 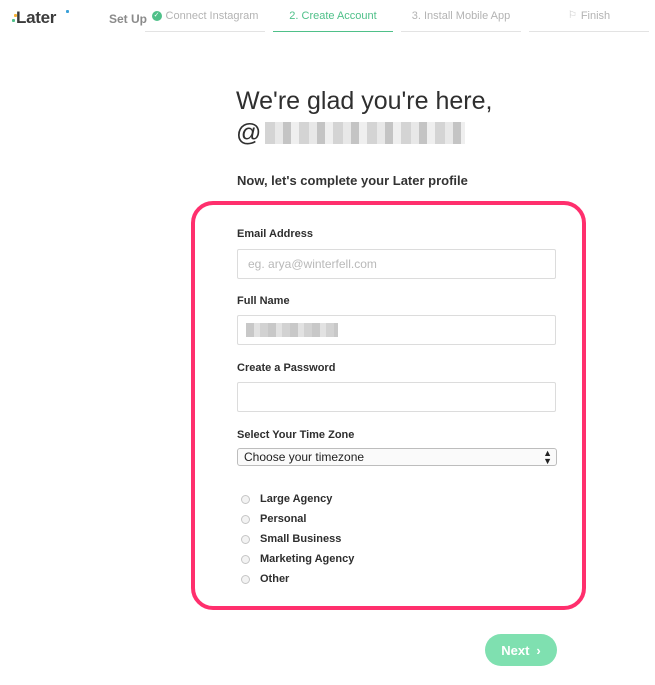 I want to click on step-label: 3. Install Mobile App, so click(x=461, y=15).